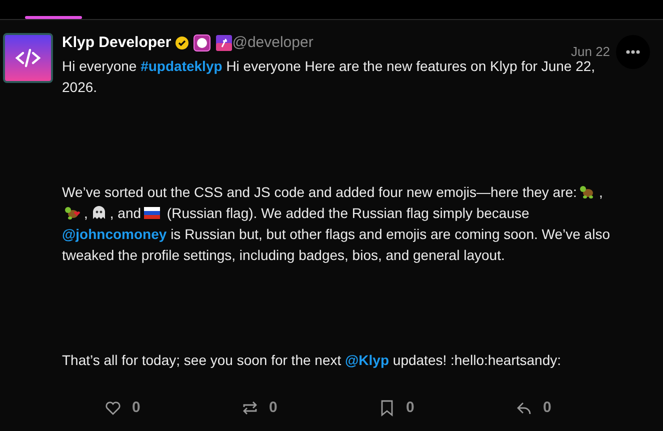 The width and height of the screenshot is (663, 431). I want to click on user-handle: @developer, so click(273, 43).